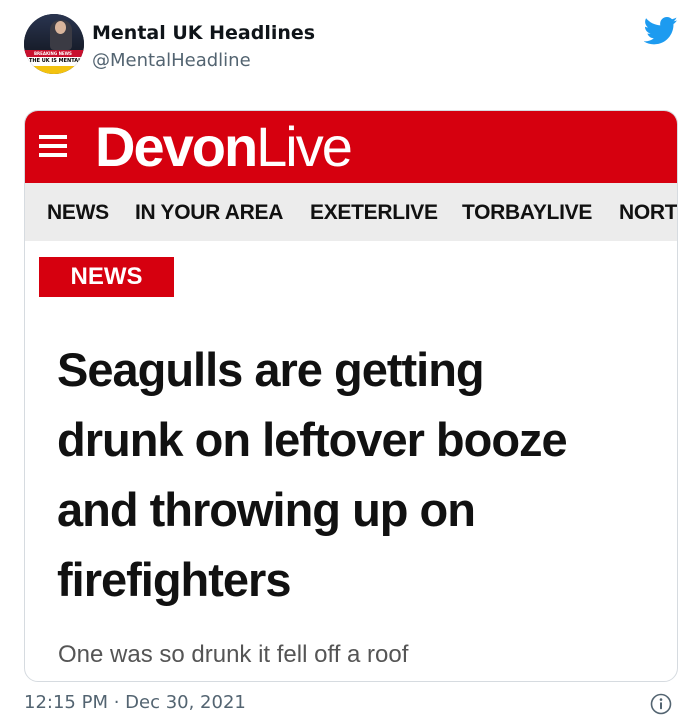 The width and height of the screenshot is (700, 726). I want to click on avatar-face, so click(60, 27).